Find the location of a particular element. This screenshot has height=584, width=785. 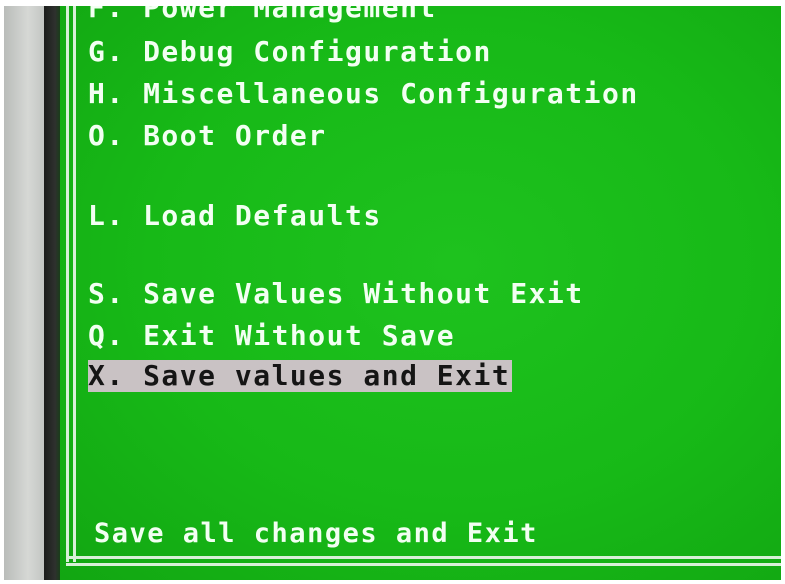

screen-frame-bottom is located at coordinates (423, 561).